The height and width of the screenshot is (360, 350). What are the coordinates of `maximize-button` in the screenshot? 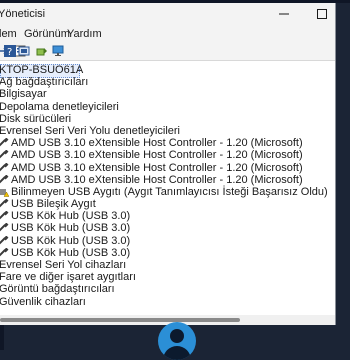 It's located at (322, 14).